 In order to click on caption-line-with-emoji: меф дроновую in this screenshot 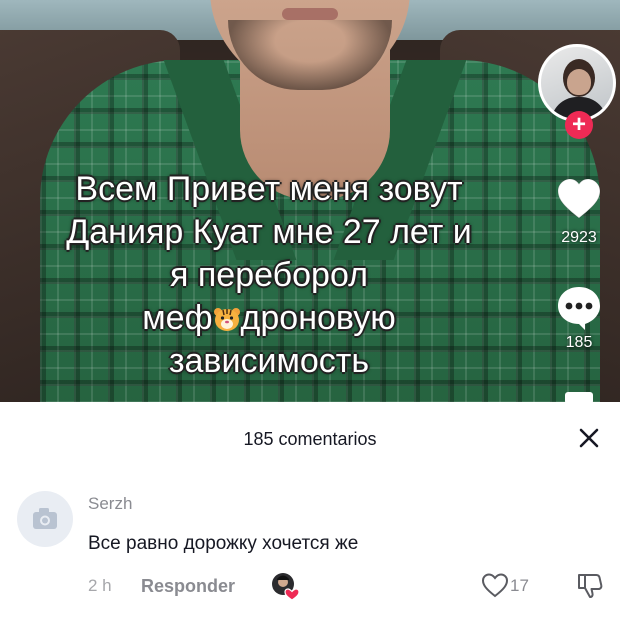, I will do `click(269, 318)`.